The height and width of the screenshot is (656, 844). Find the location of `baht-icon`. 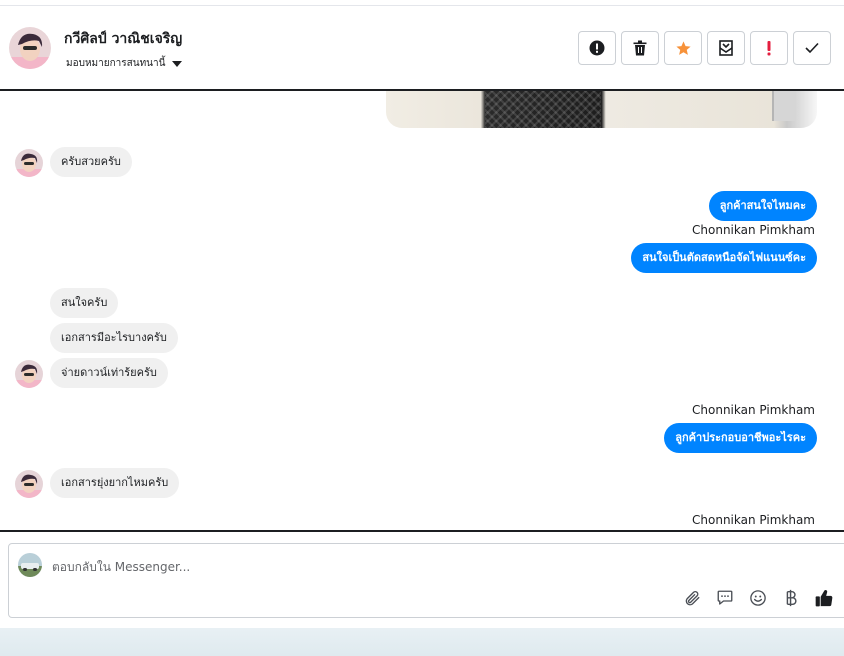

baht-icon is located at coordinates (791, 598).